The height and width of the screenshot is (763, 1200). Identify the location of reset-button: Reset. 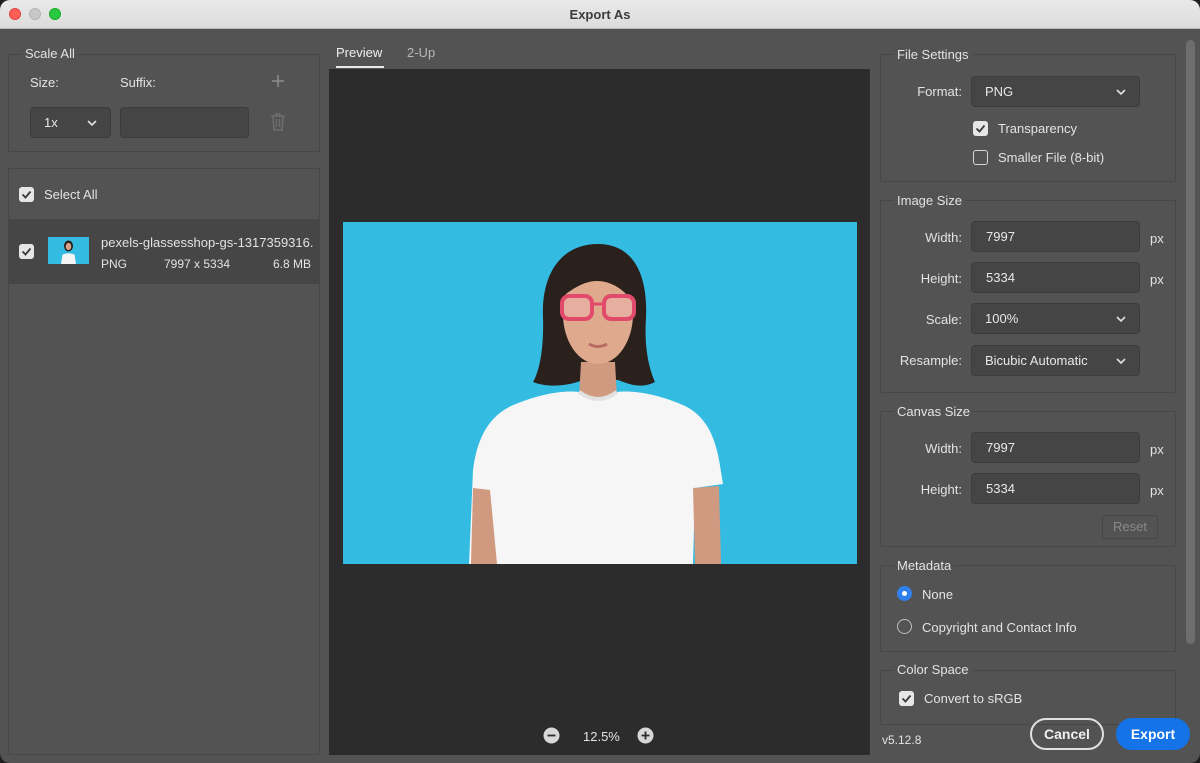
(1130, 527).